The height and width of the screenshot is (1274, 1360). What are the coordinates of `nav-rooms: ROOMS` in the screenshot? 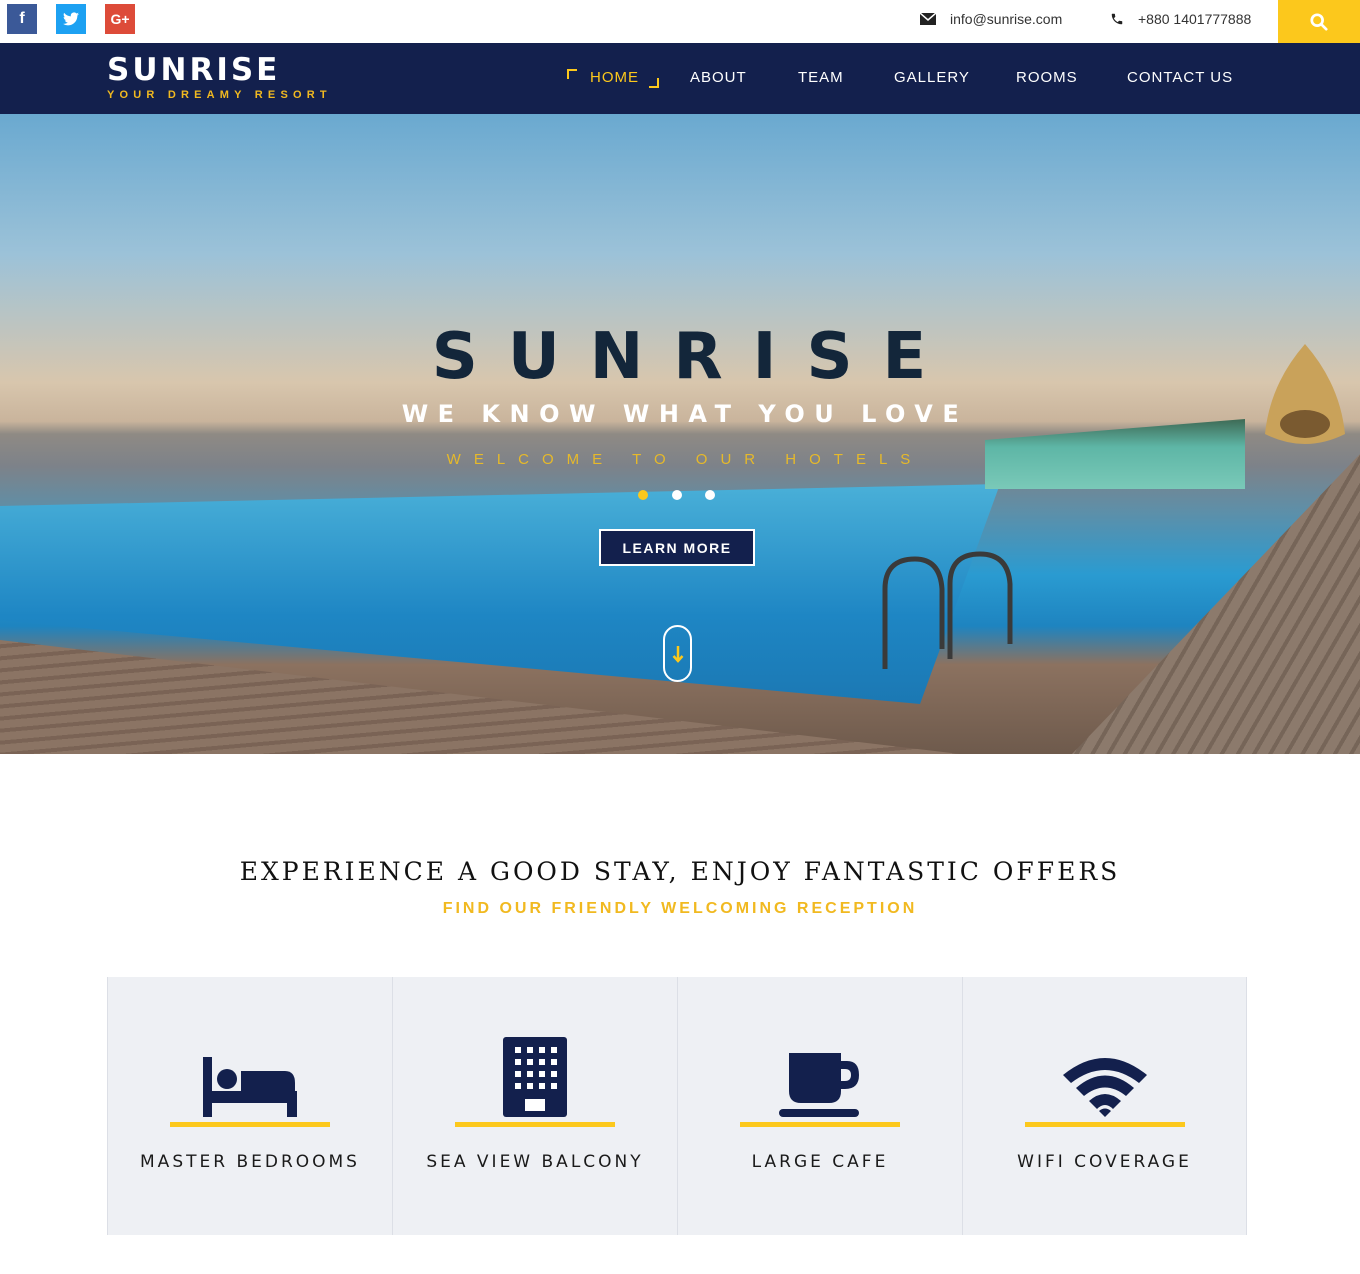 It's located at (1047, 77).